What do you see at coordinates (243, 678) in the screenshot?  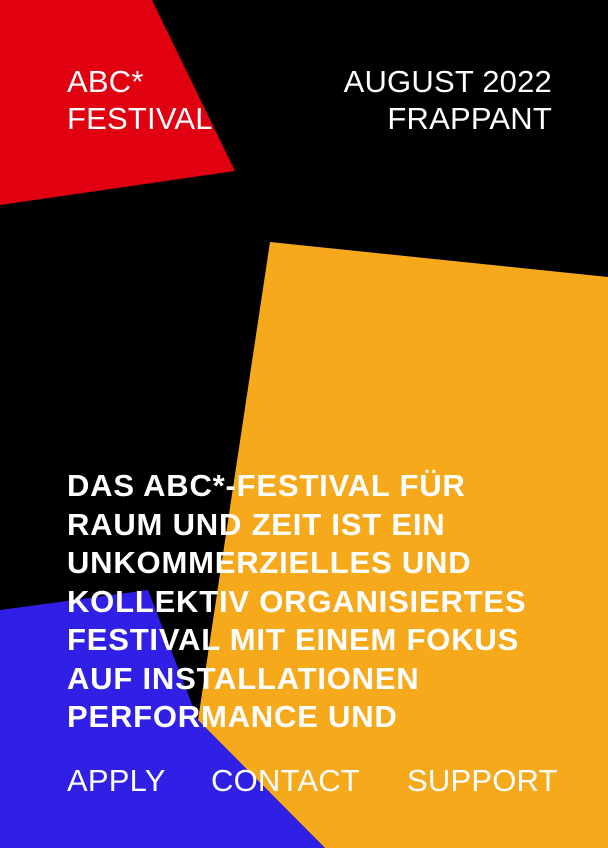 I see `intro-line: AUF INSTALLATIONEN` at bounding box center [243, 678].